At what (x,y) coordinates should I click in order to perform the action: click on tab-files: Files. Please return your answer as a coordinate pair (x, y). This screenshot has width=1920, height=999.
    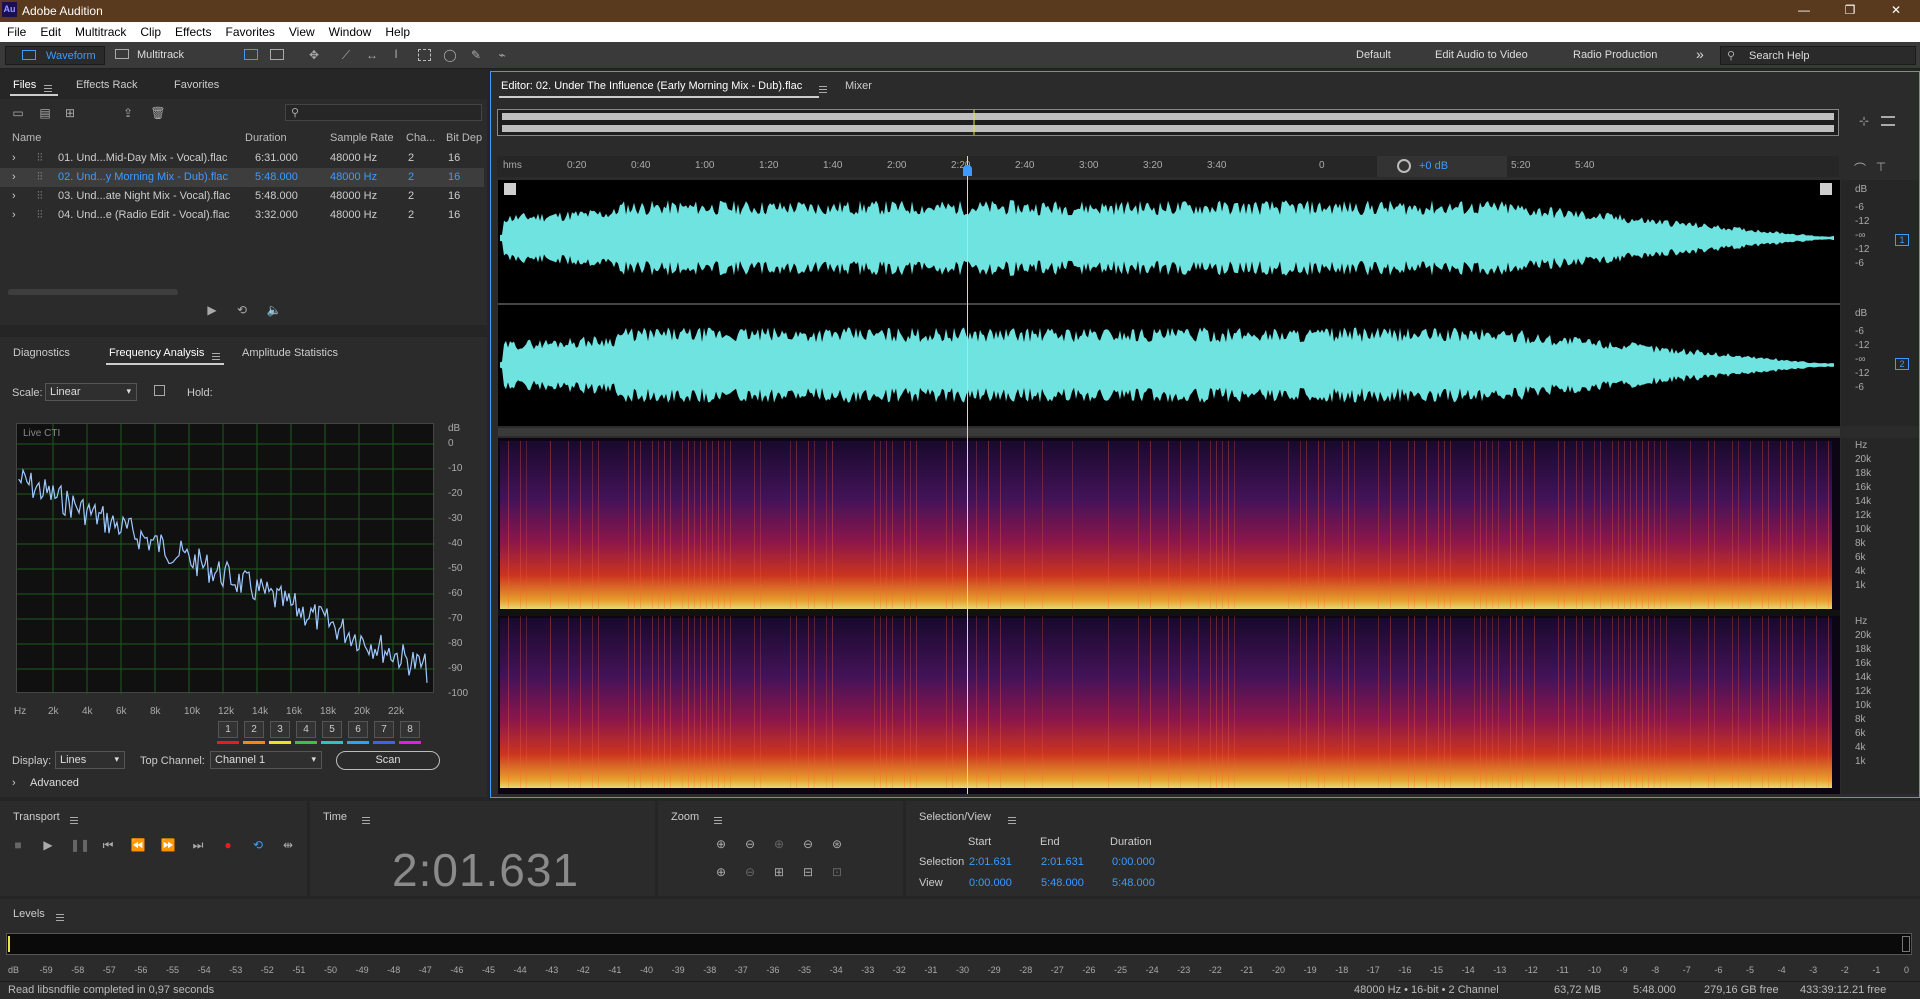
    Looking at the image, I should click on (24, 85).